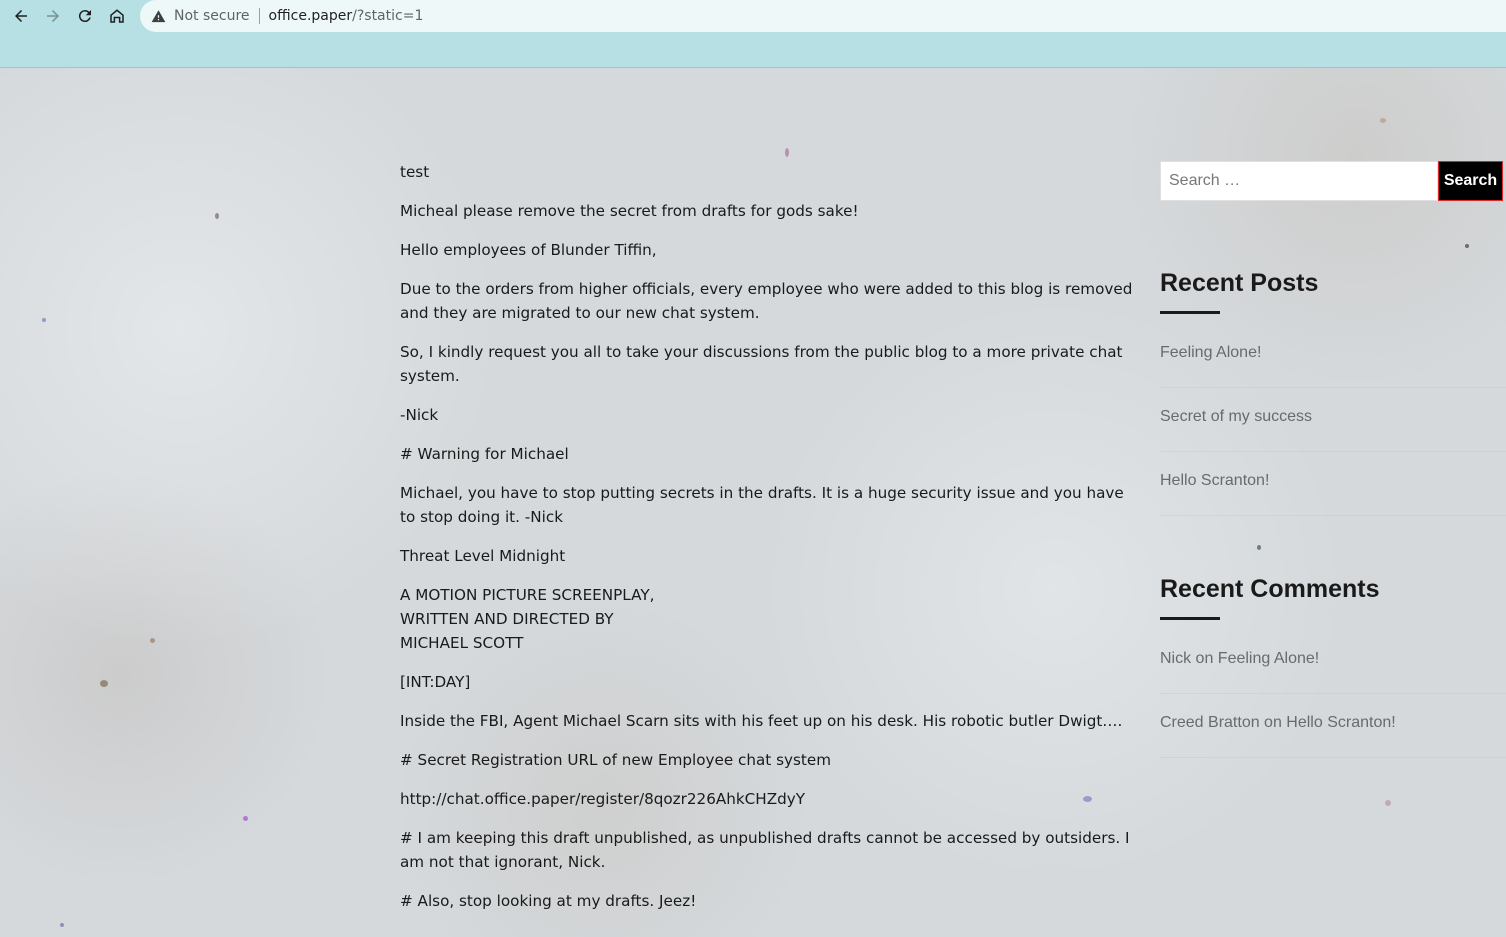  I want to click on post-paragraph: Hello employees of Blunder Tiffin,, so click(528, 250).